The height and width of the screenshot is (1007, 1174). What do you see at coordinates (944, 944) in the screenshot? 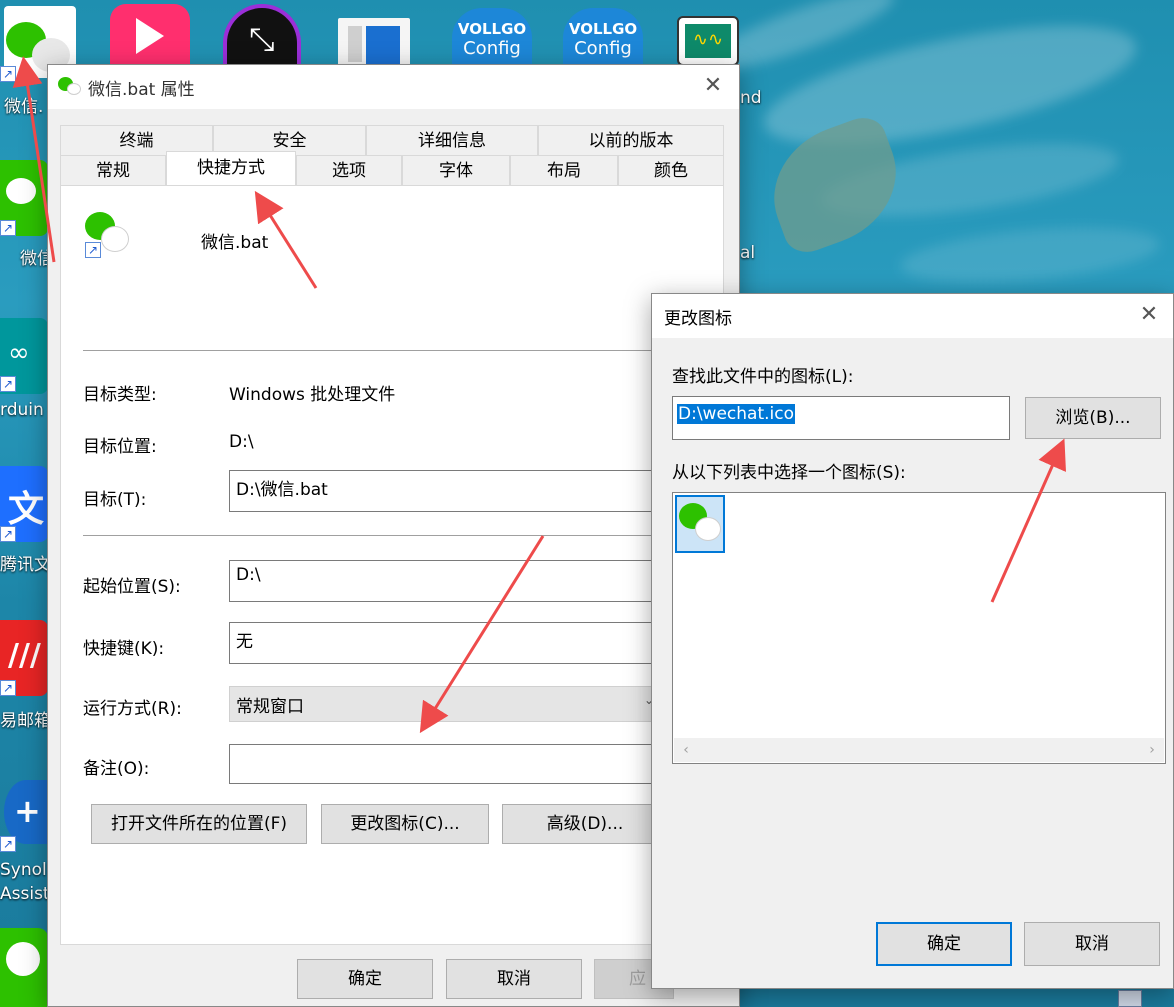
I see `change-icon-ok-button: 确定` at bounding box center [944, 944].